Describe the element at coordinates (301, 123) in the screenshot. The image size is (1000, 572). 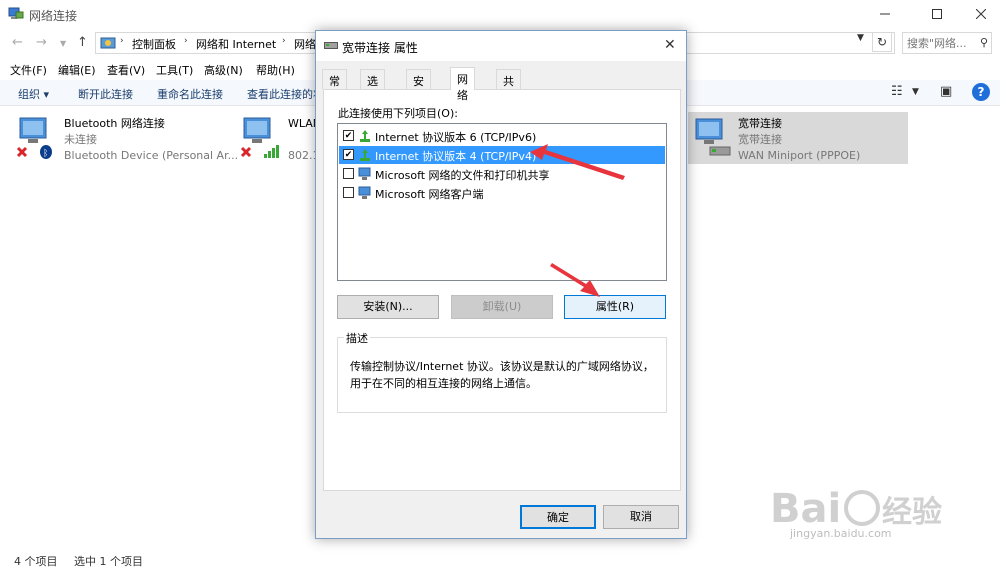
I see `connection-name: WLAN` at that location.